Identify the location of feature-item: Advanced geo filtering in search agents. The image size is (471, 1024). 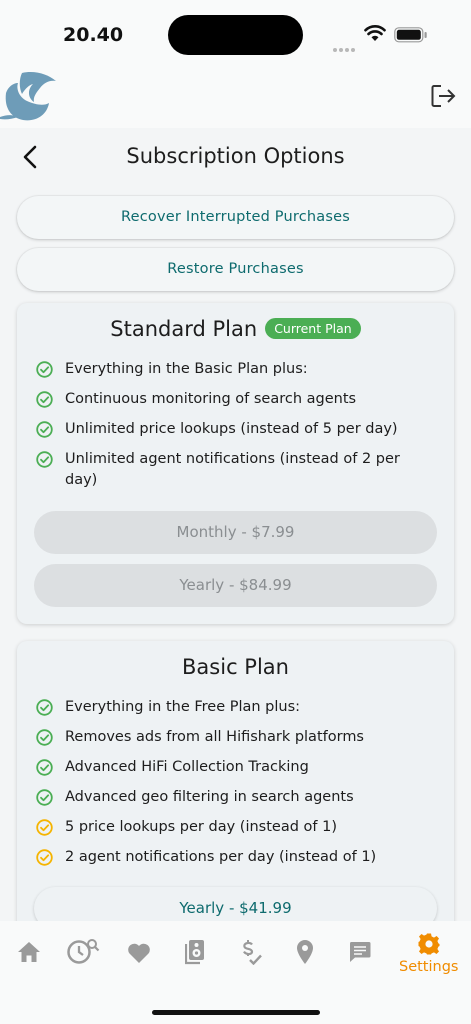
(236, 797).